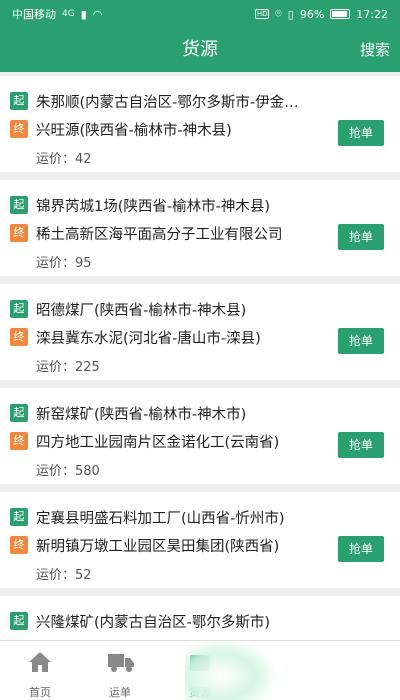 This screenshot has height=700, width=400. Describe the element at coordinates (141, 414) in the screenshot. I see `origin-text: 新窑煤矿(陕西省-榆林市-神木市)` at that location.